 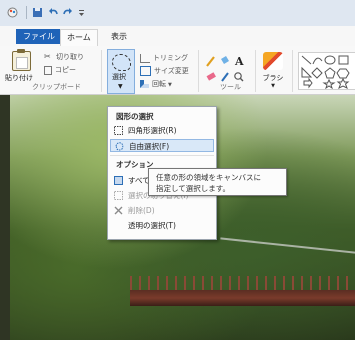 What do you see at coordinates (343, 83) in the screenshot?
I see `star6-shape-icon` at bounding box center [343, 83].